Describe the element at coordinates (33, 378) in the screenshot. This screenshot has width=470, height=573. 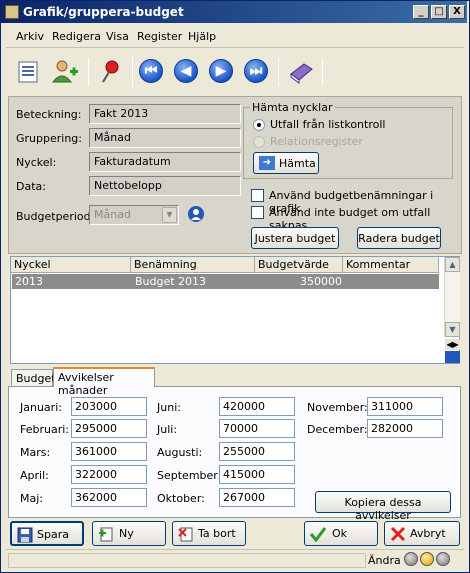
I see `tab-budget: Budget` at that location.